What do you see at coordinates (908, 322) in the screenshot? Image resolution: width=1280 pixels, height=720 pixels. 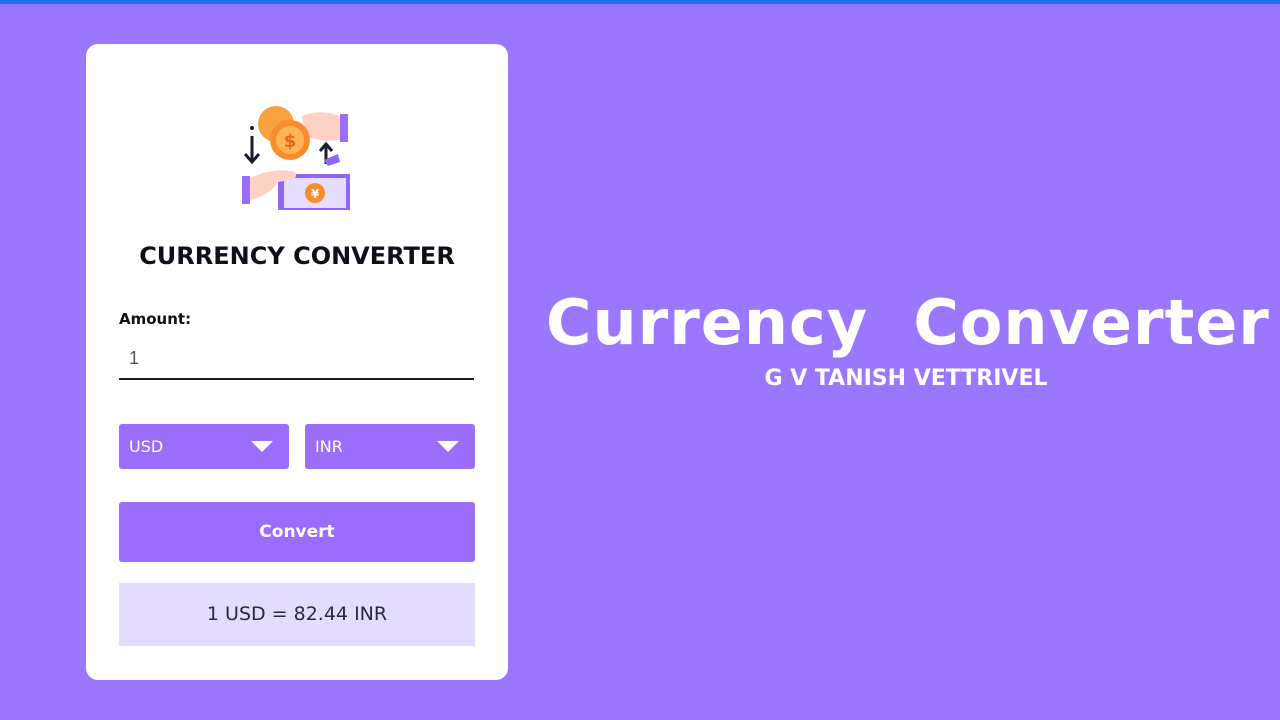 I see `hero-title: Currency Converter` at bounding box center [908, 322].